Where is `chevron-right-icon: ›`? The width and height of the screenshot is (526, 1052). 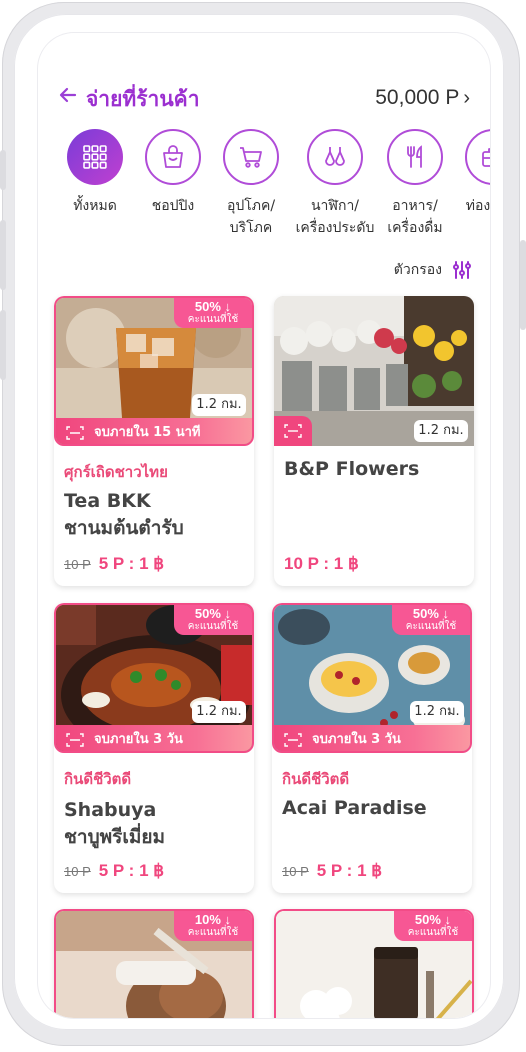 chevron-right-icon: › is located at coordinates (466, 98).